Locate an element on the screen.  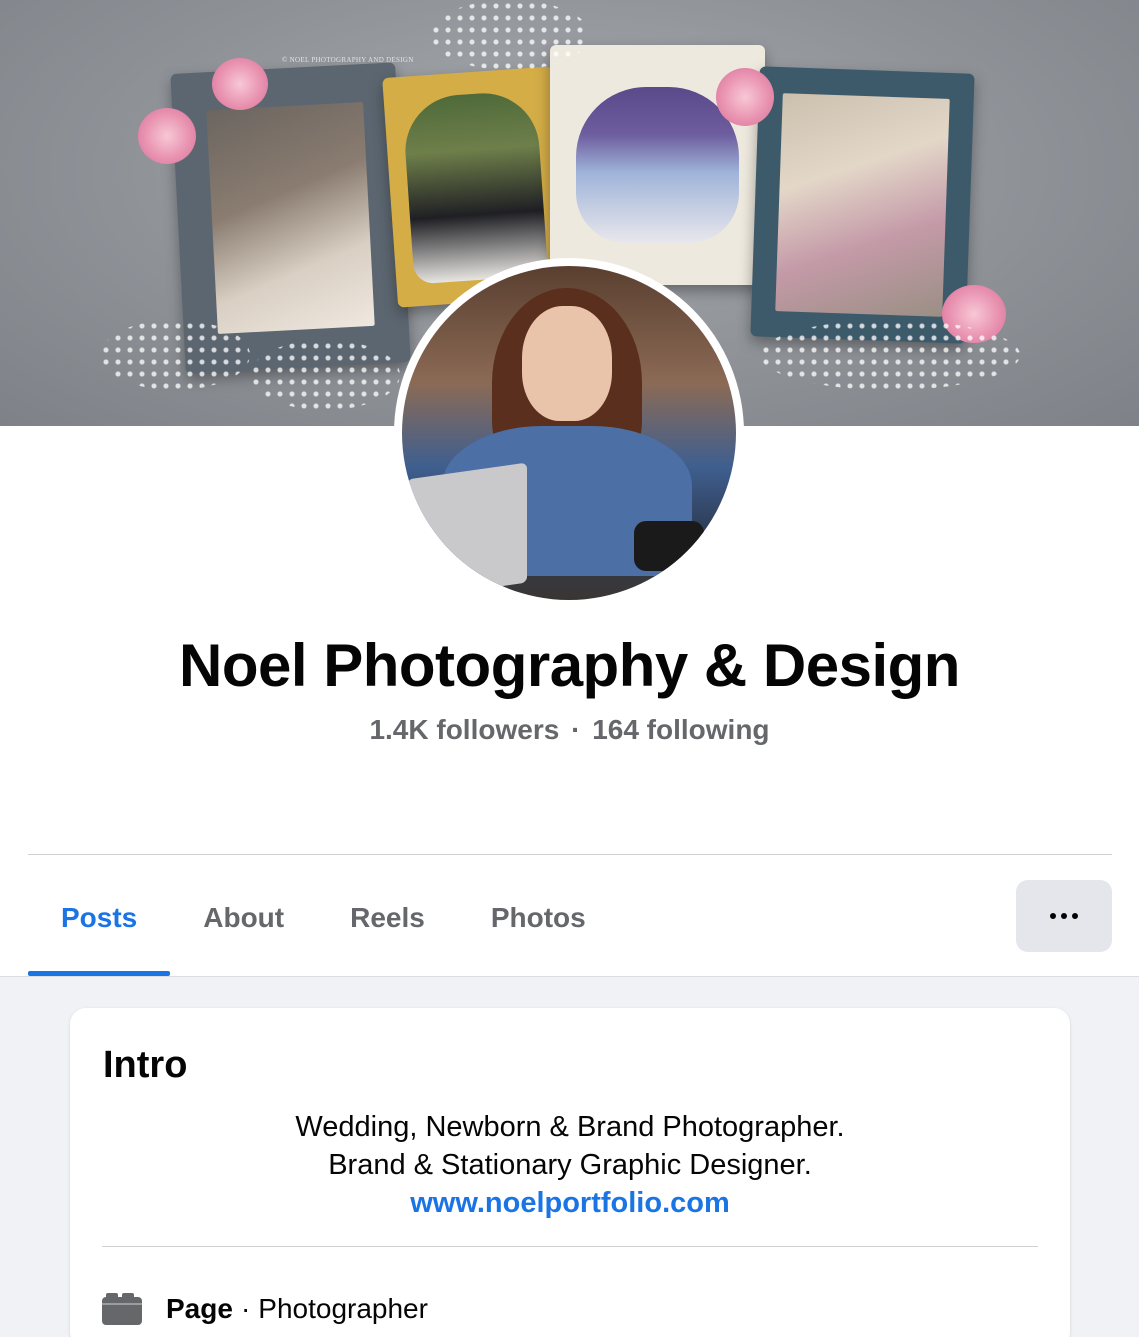
intro-title: Intro is located at coordinates (145, 1065).